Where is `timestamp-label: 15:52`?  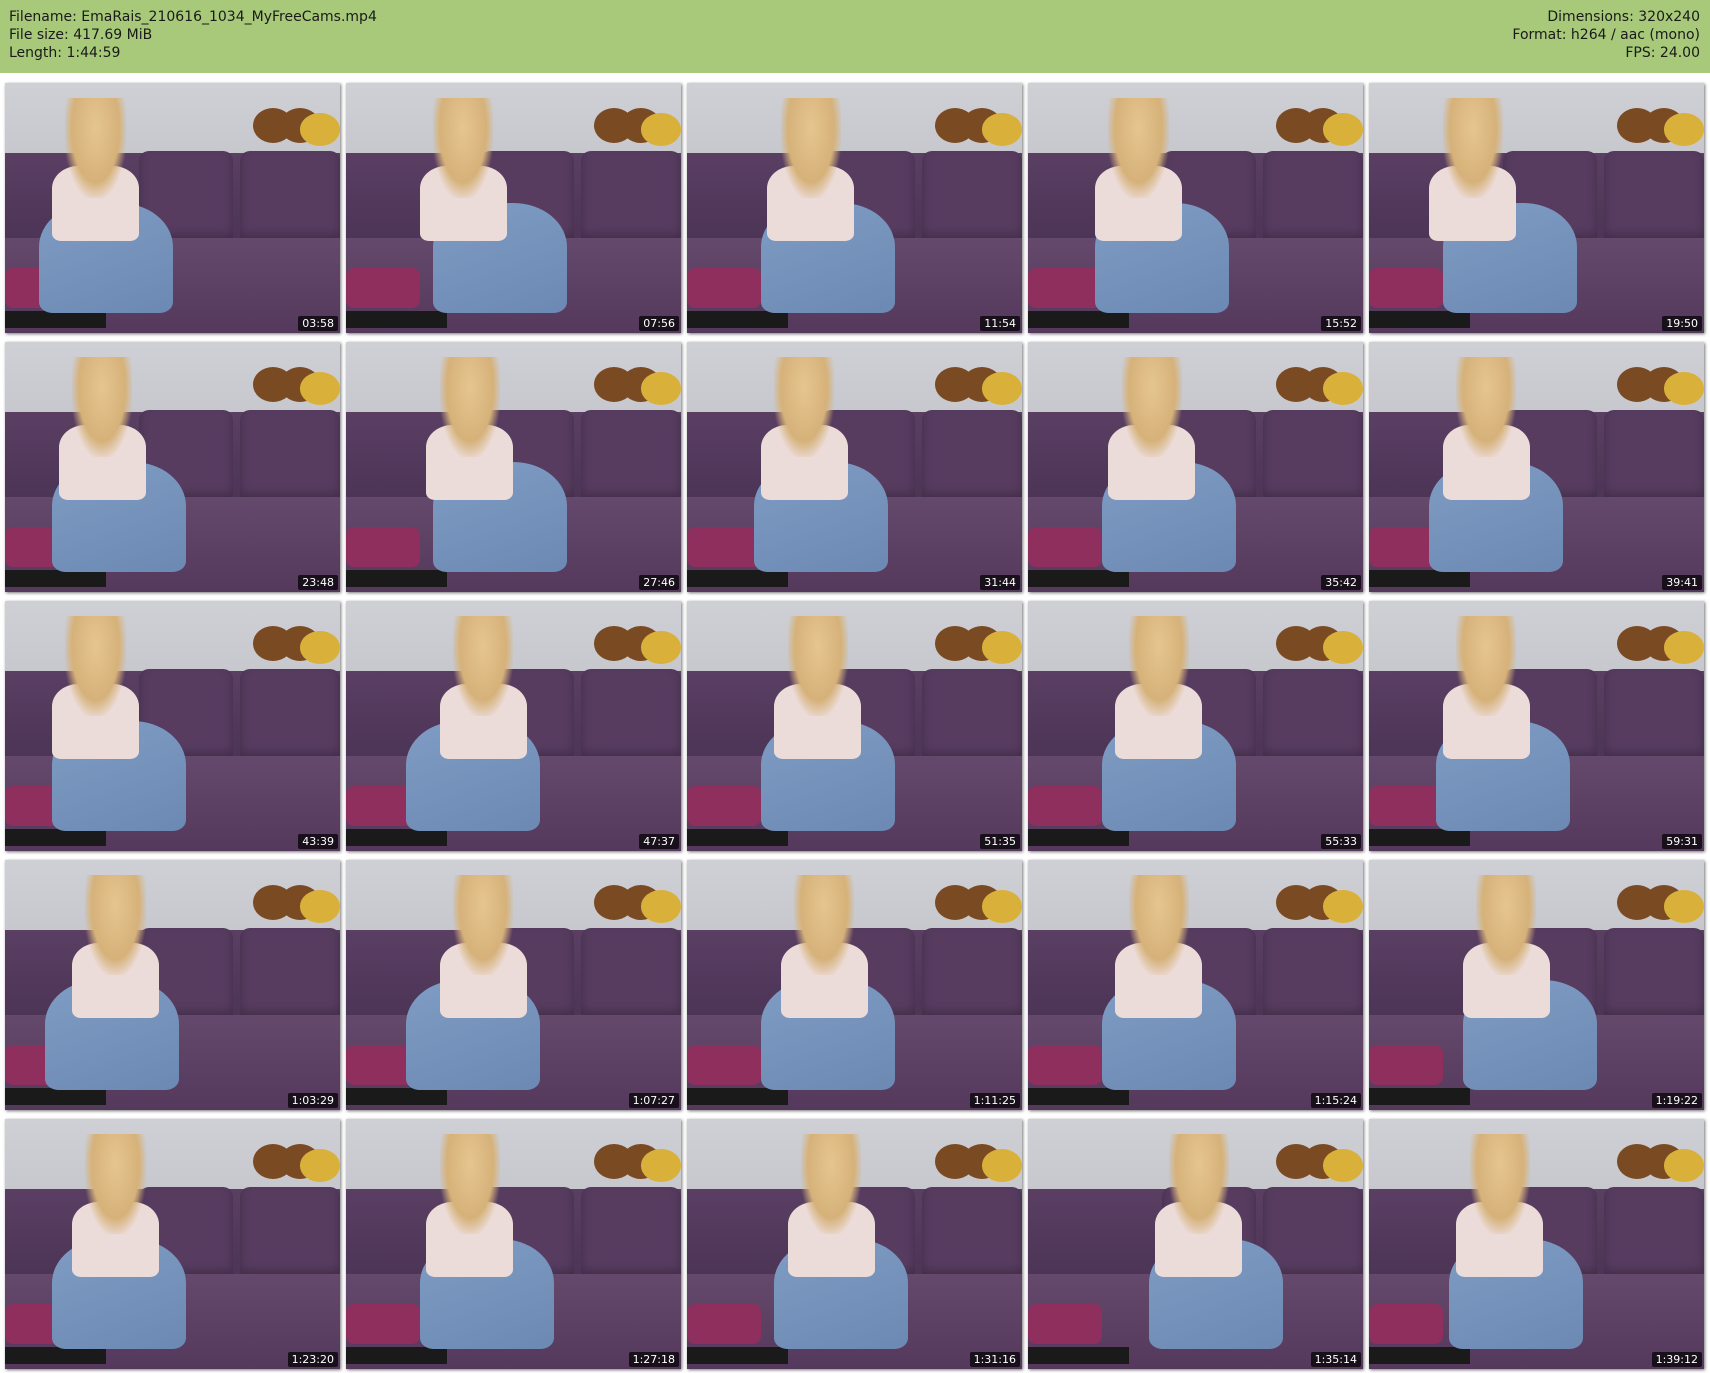 timestamp-label: 15:52 is located at coordinates (1341, 323).